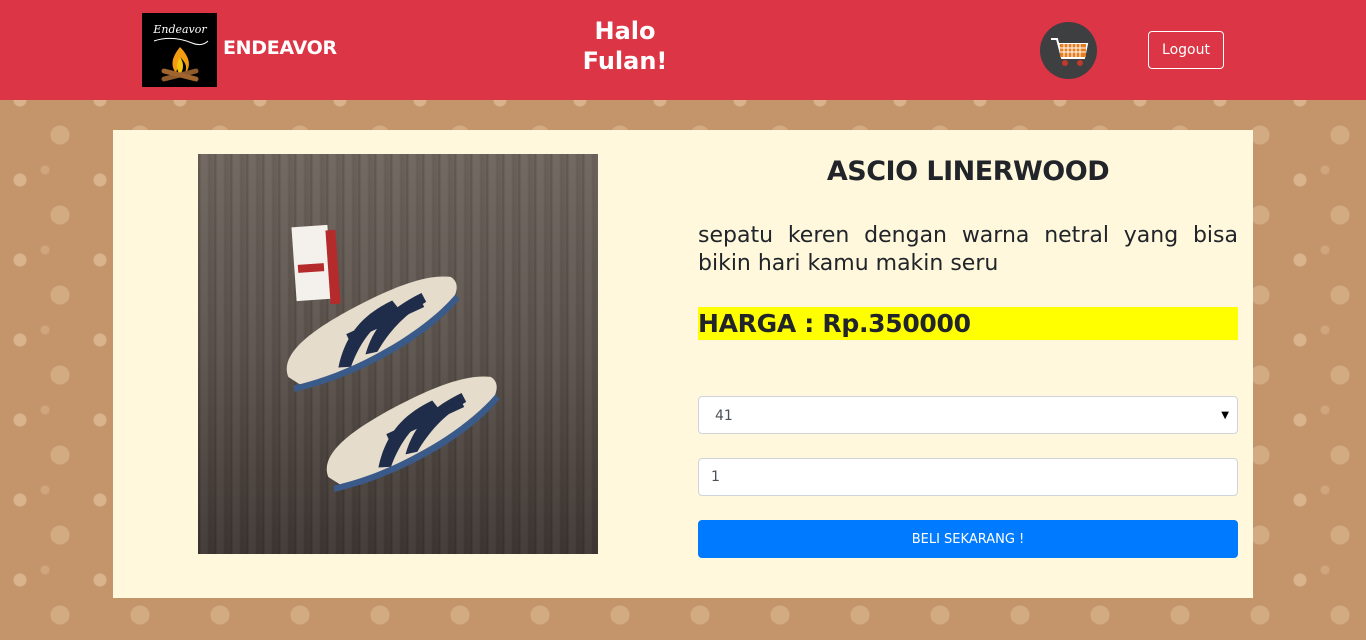 The image size is (1366, 640). I want to click on product-title: ASCIO LINERWOOD, so click(968, 171).